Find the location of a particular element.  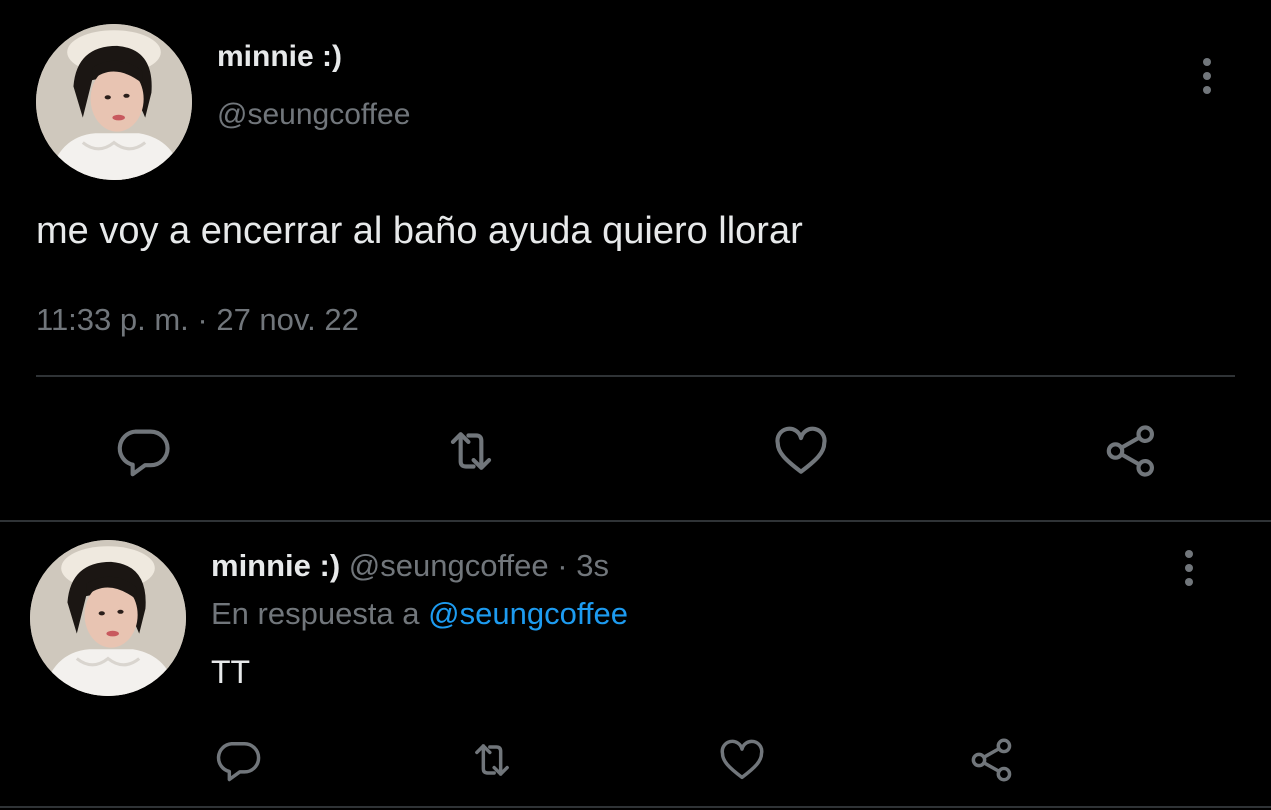

tweet-time: 3s is located at coordinates (592, 565).